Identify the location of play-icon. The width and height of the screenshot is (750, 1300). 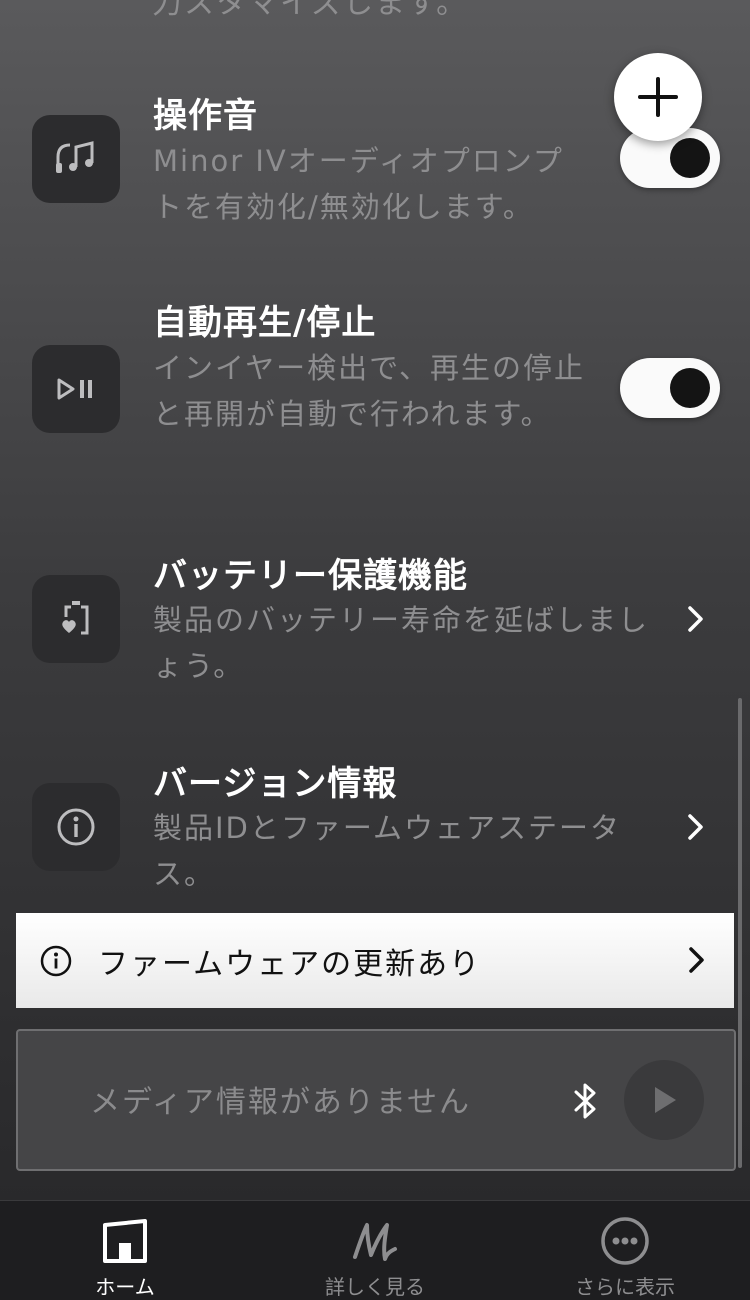
(665, 1100).